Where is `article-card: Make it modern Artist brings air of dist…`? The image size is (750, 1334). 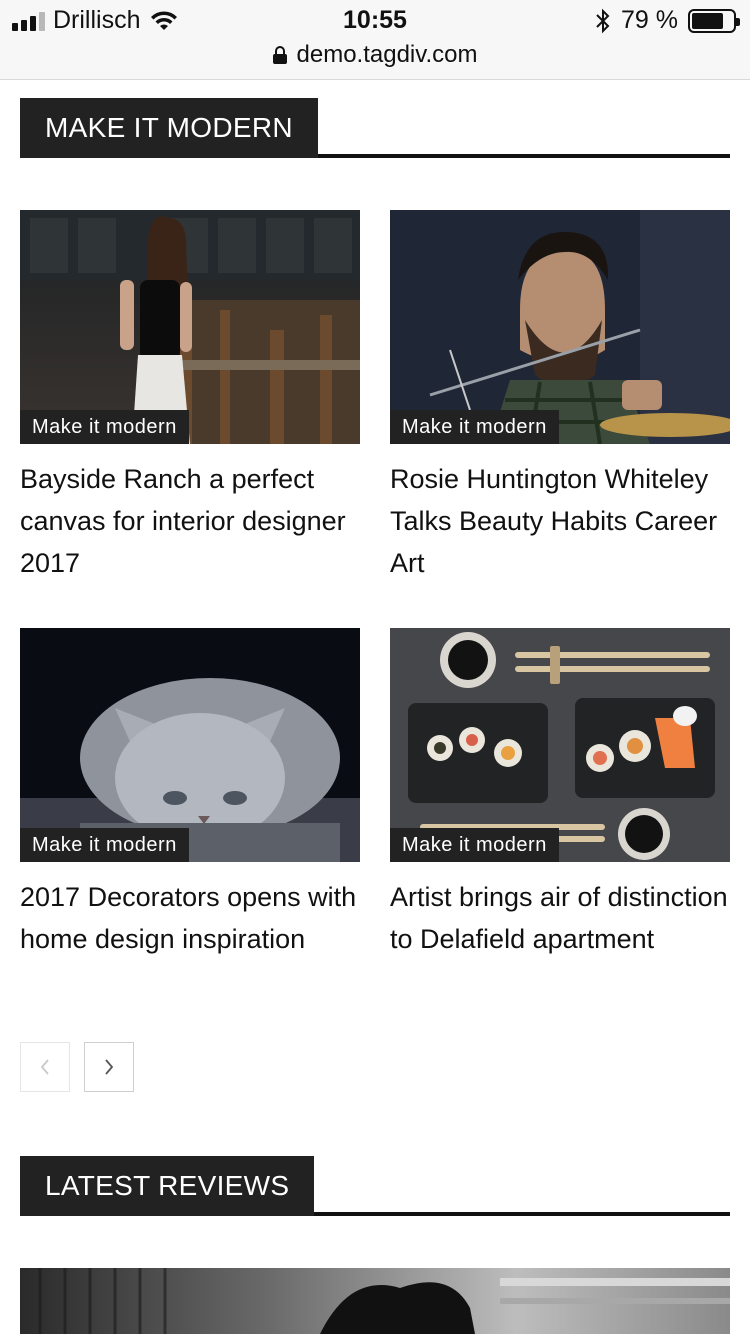 article-card: Make it modern Artist brings air of dist… is located at coordinates (560, 794).